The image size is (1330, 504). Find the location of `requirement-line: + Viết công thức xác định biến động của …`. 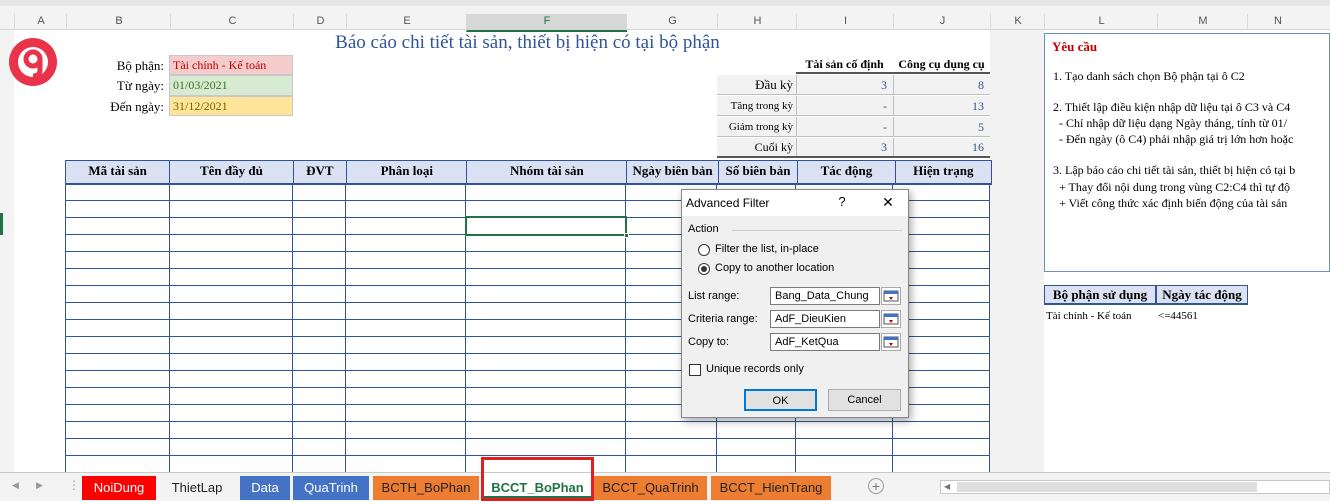

requirement-line: + Viết công thức xác định biến động của … is located at coordinates (1170, 203).